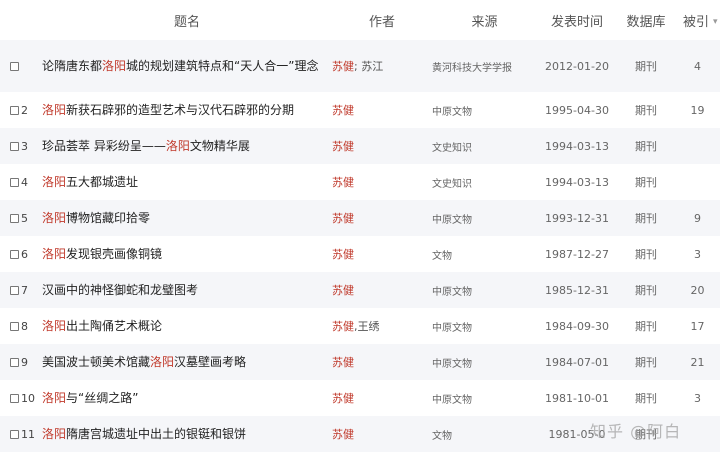  What do you see at coordinates (187, 182) in the screenshot?
I see `row-title: 洛阳五大都城遗址` at bounding box center [187, 182].